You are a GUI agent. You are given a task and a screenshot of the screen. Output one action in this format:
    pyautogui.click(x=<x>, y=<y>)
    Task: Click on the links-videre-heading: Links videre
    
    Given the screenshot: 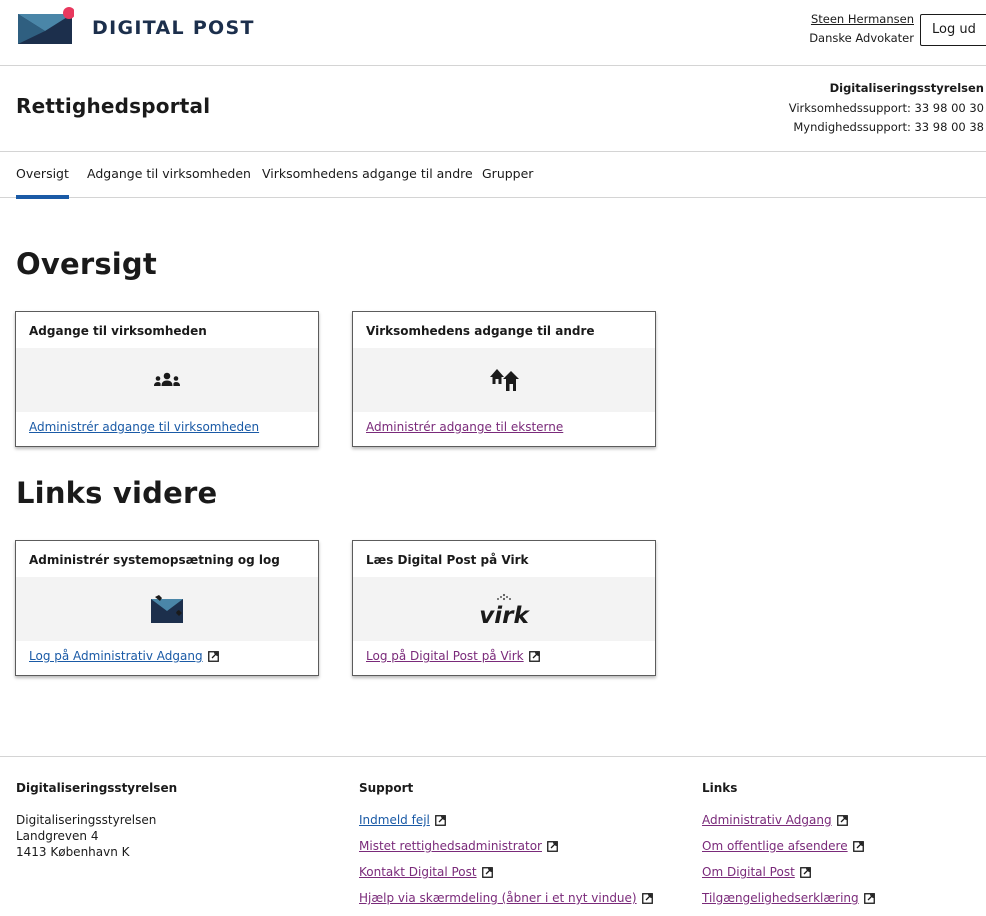 What is the action you would take?
    pyautogui.click(x=117, y=493)
    